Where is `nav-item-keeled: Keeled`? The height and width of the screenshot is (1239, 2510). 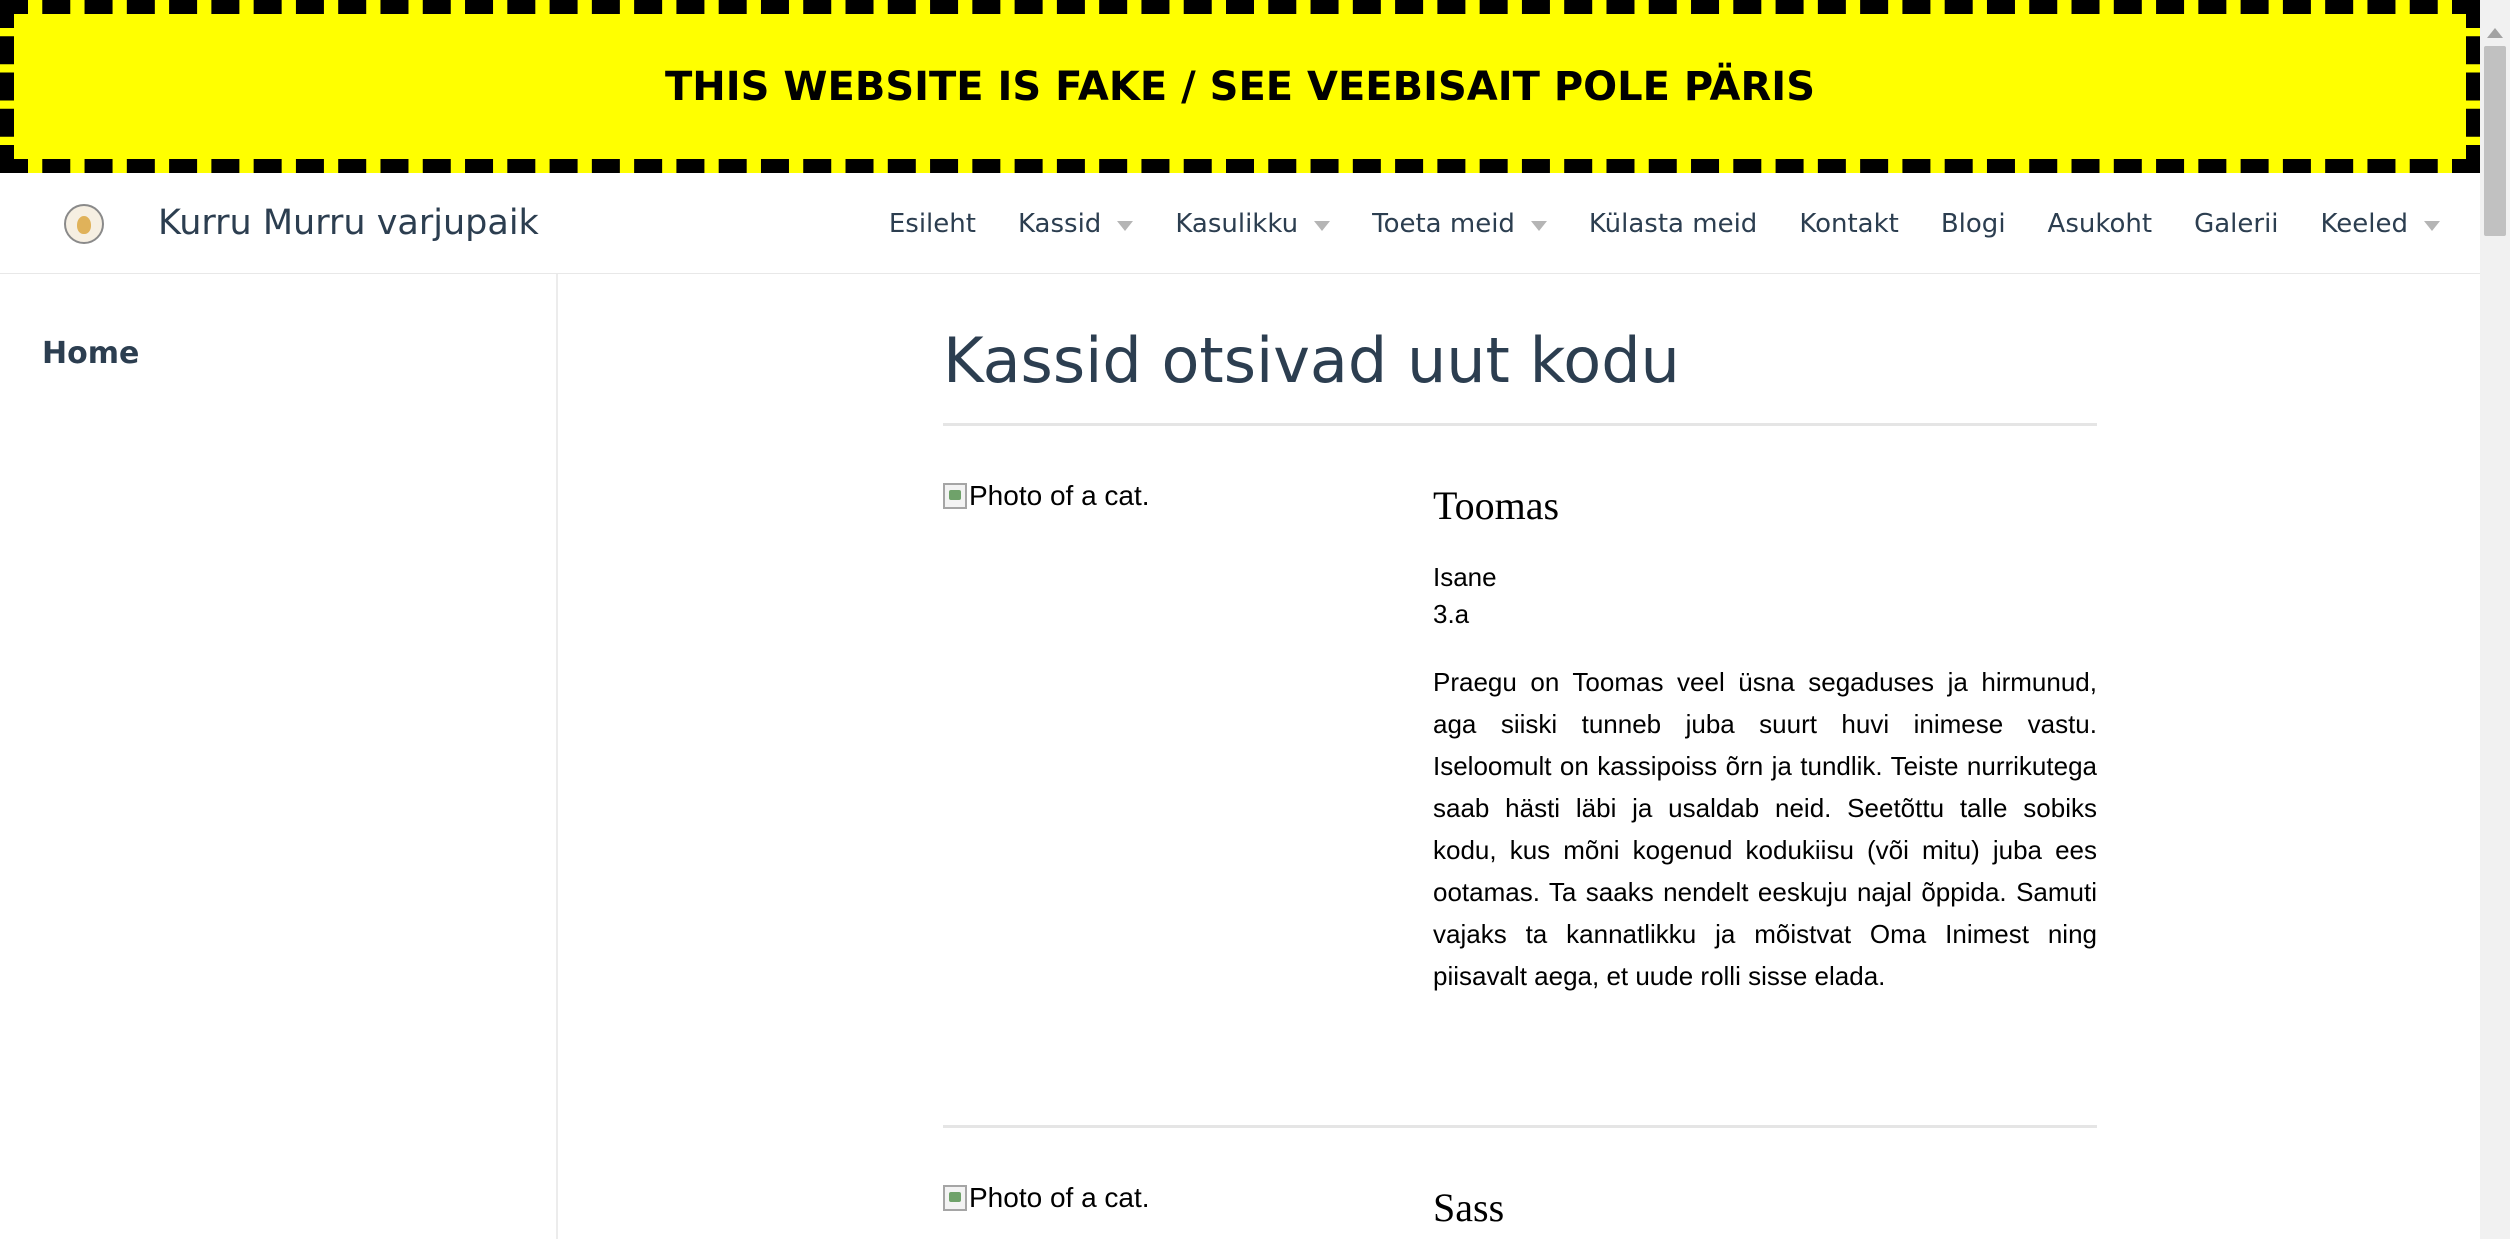
nav-item-keeled: Keeled is located at coordinates (2380, 224).